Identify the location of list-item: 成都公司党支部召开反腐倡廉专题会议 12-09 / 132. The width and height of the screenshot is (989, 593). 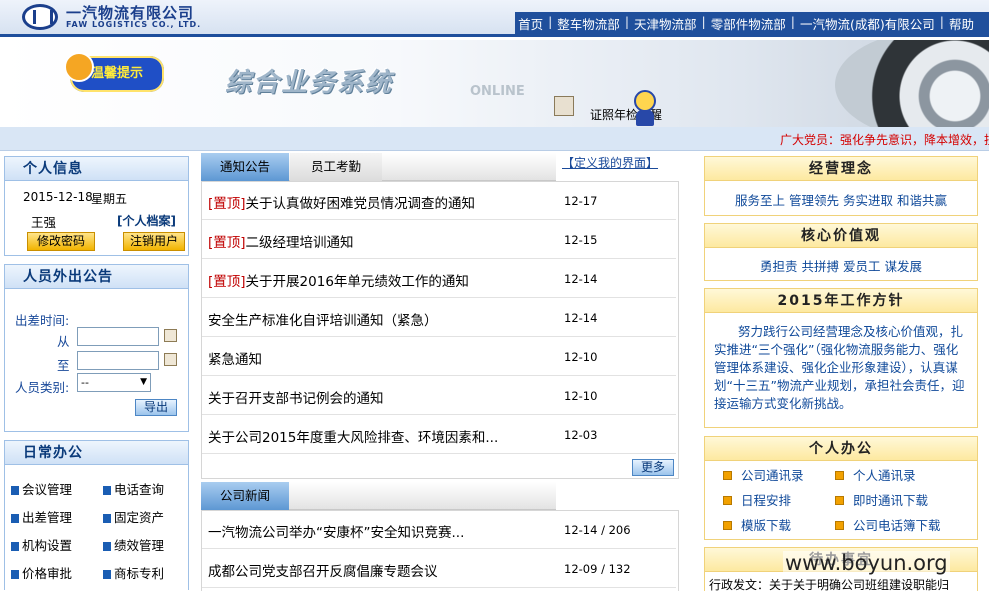
(439, 569).